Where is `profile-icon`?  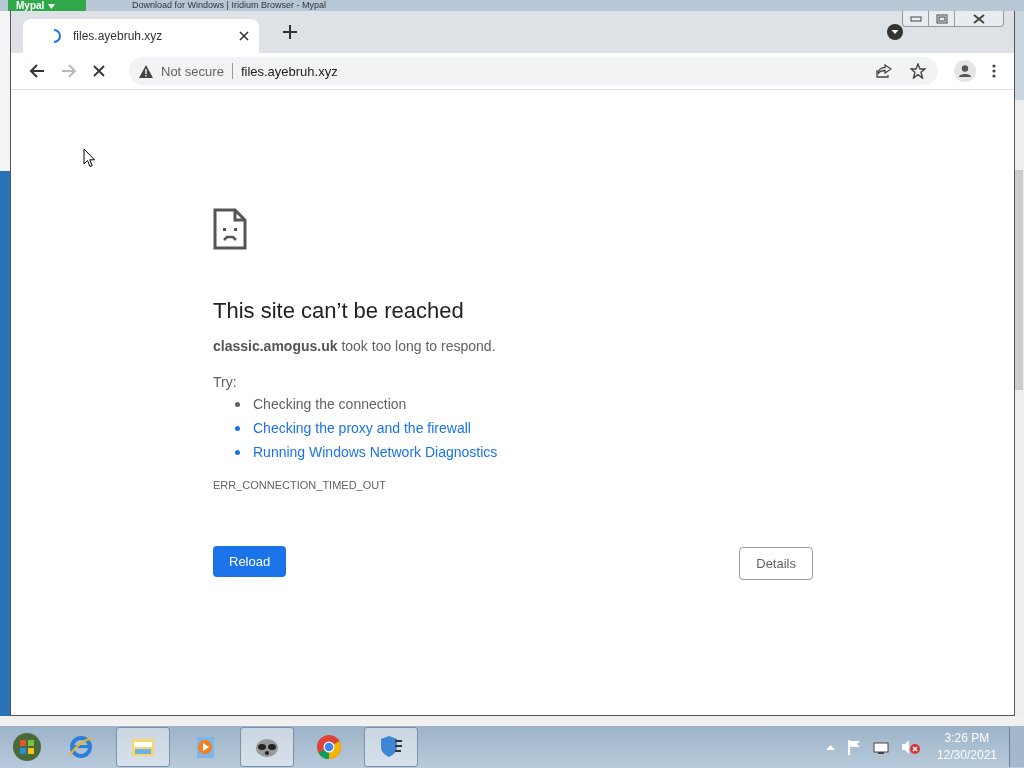
profile-icon is located at coordinates (965, 71).